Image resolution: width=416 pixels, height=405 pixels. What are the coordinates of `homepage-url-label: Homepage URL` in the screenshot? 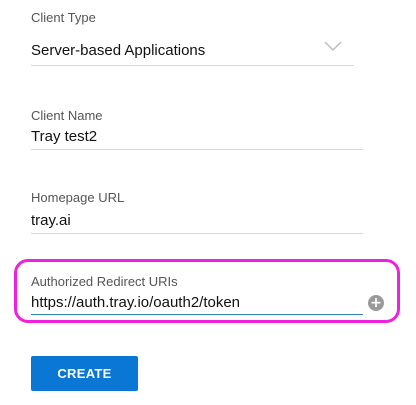 It's located at (78, 197).